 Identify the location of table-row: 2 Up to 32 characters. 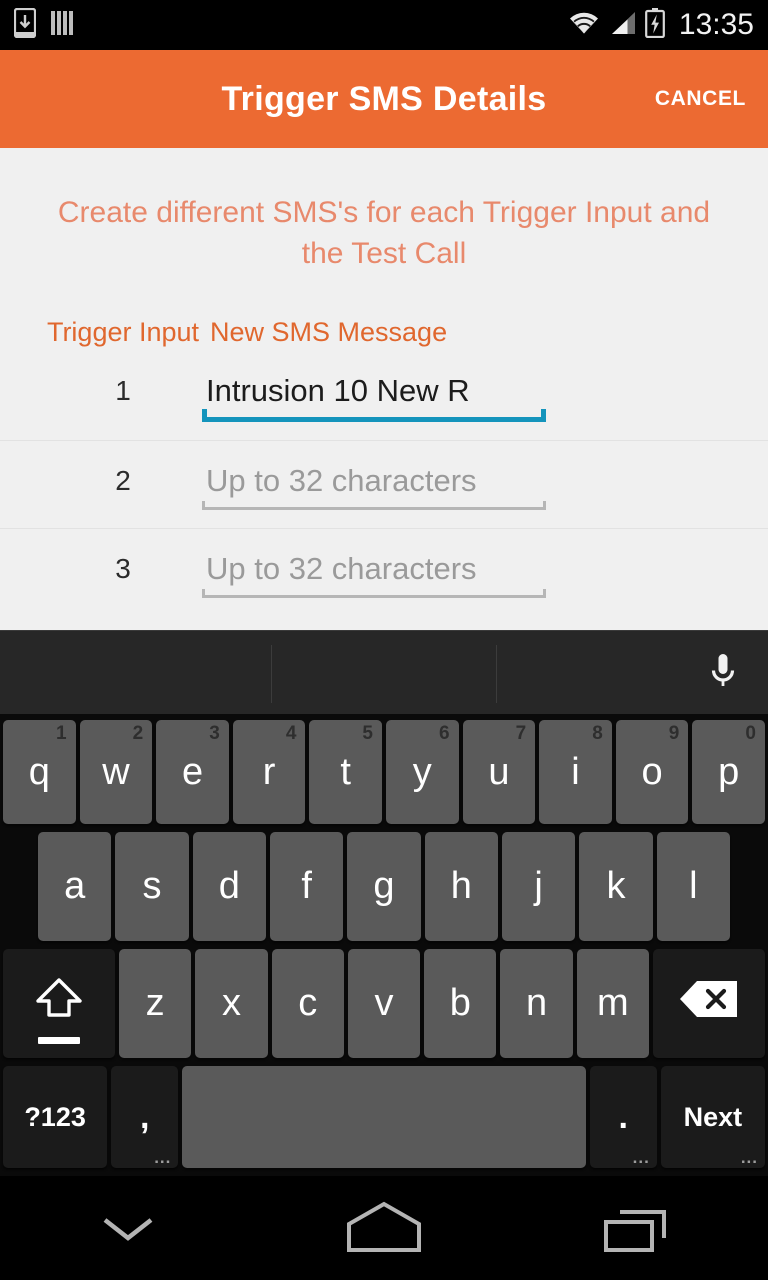
(384, 483).